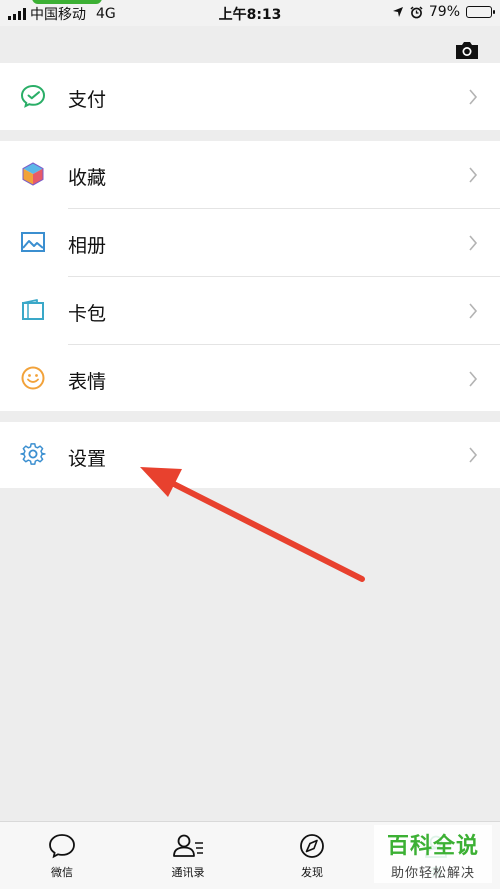 This screenshot has height=889, width=500. Describe the element at coordinates (250, 96) in the screenshot. I see `menu-item-pay: 支付` at that location.